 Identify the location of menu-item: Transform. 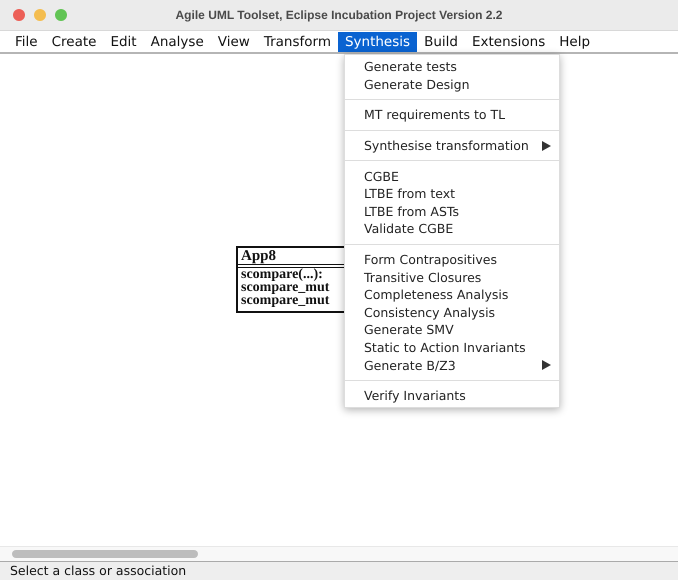
(297, 42).